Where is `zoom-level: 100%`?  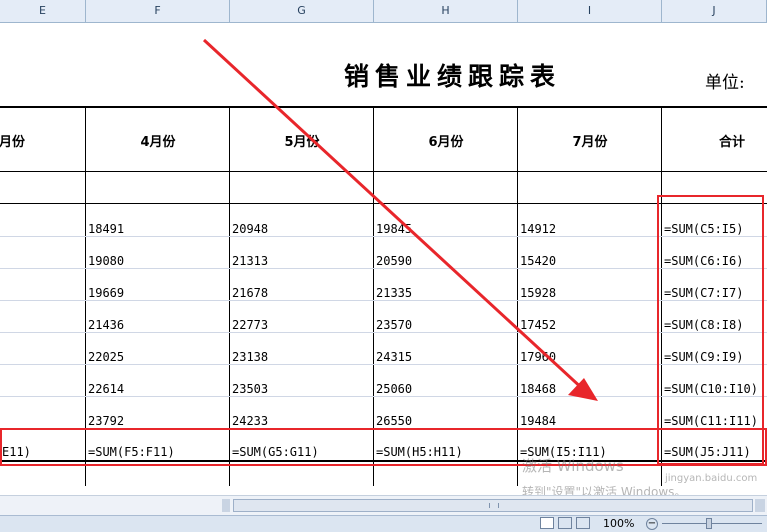
zoom-level: 100% is located at coordinates (618, 523).